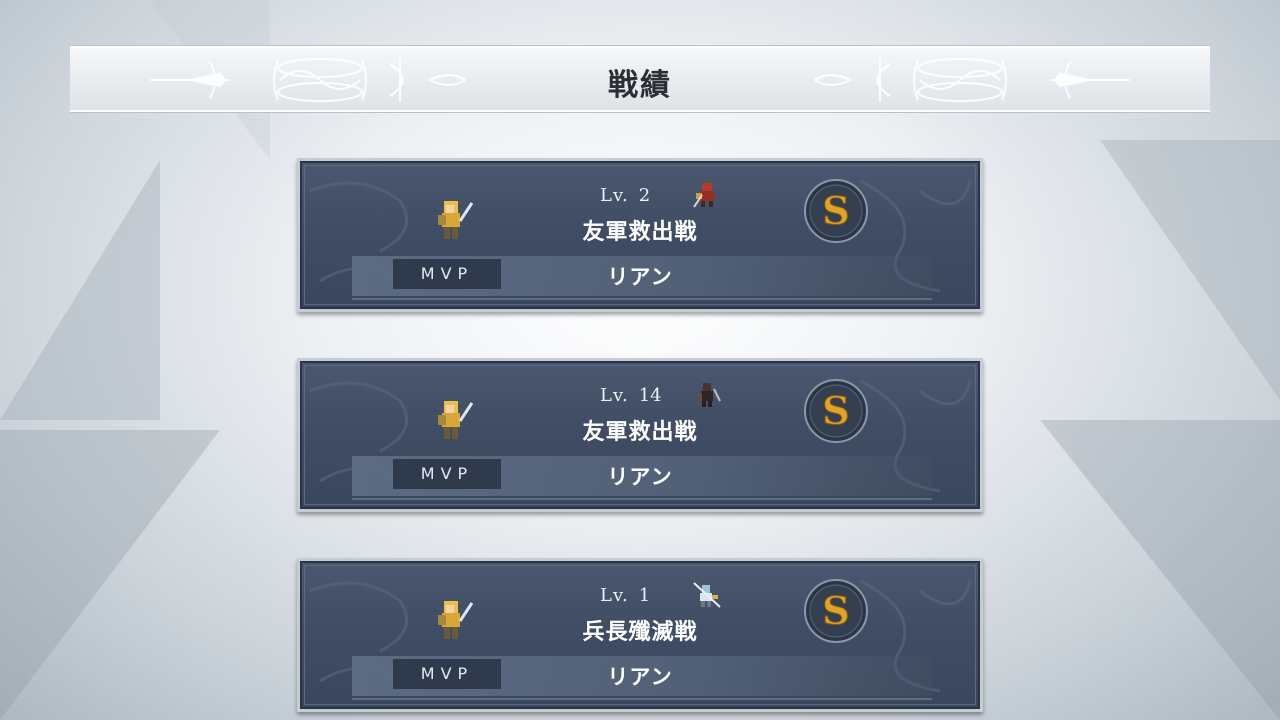 The image size is (1280, 720). What do you see at coordinates (650, 395) in the screenshot?
I see `level-value: 14` at bounding box center [650, 395].